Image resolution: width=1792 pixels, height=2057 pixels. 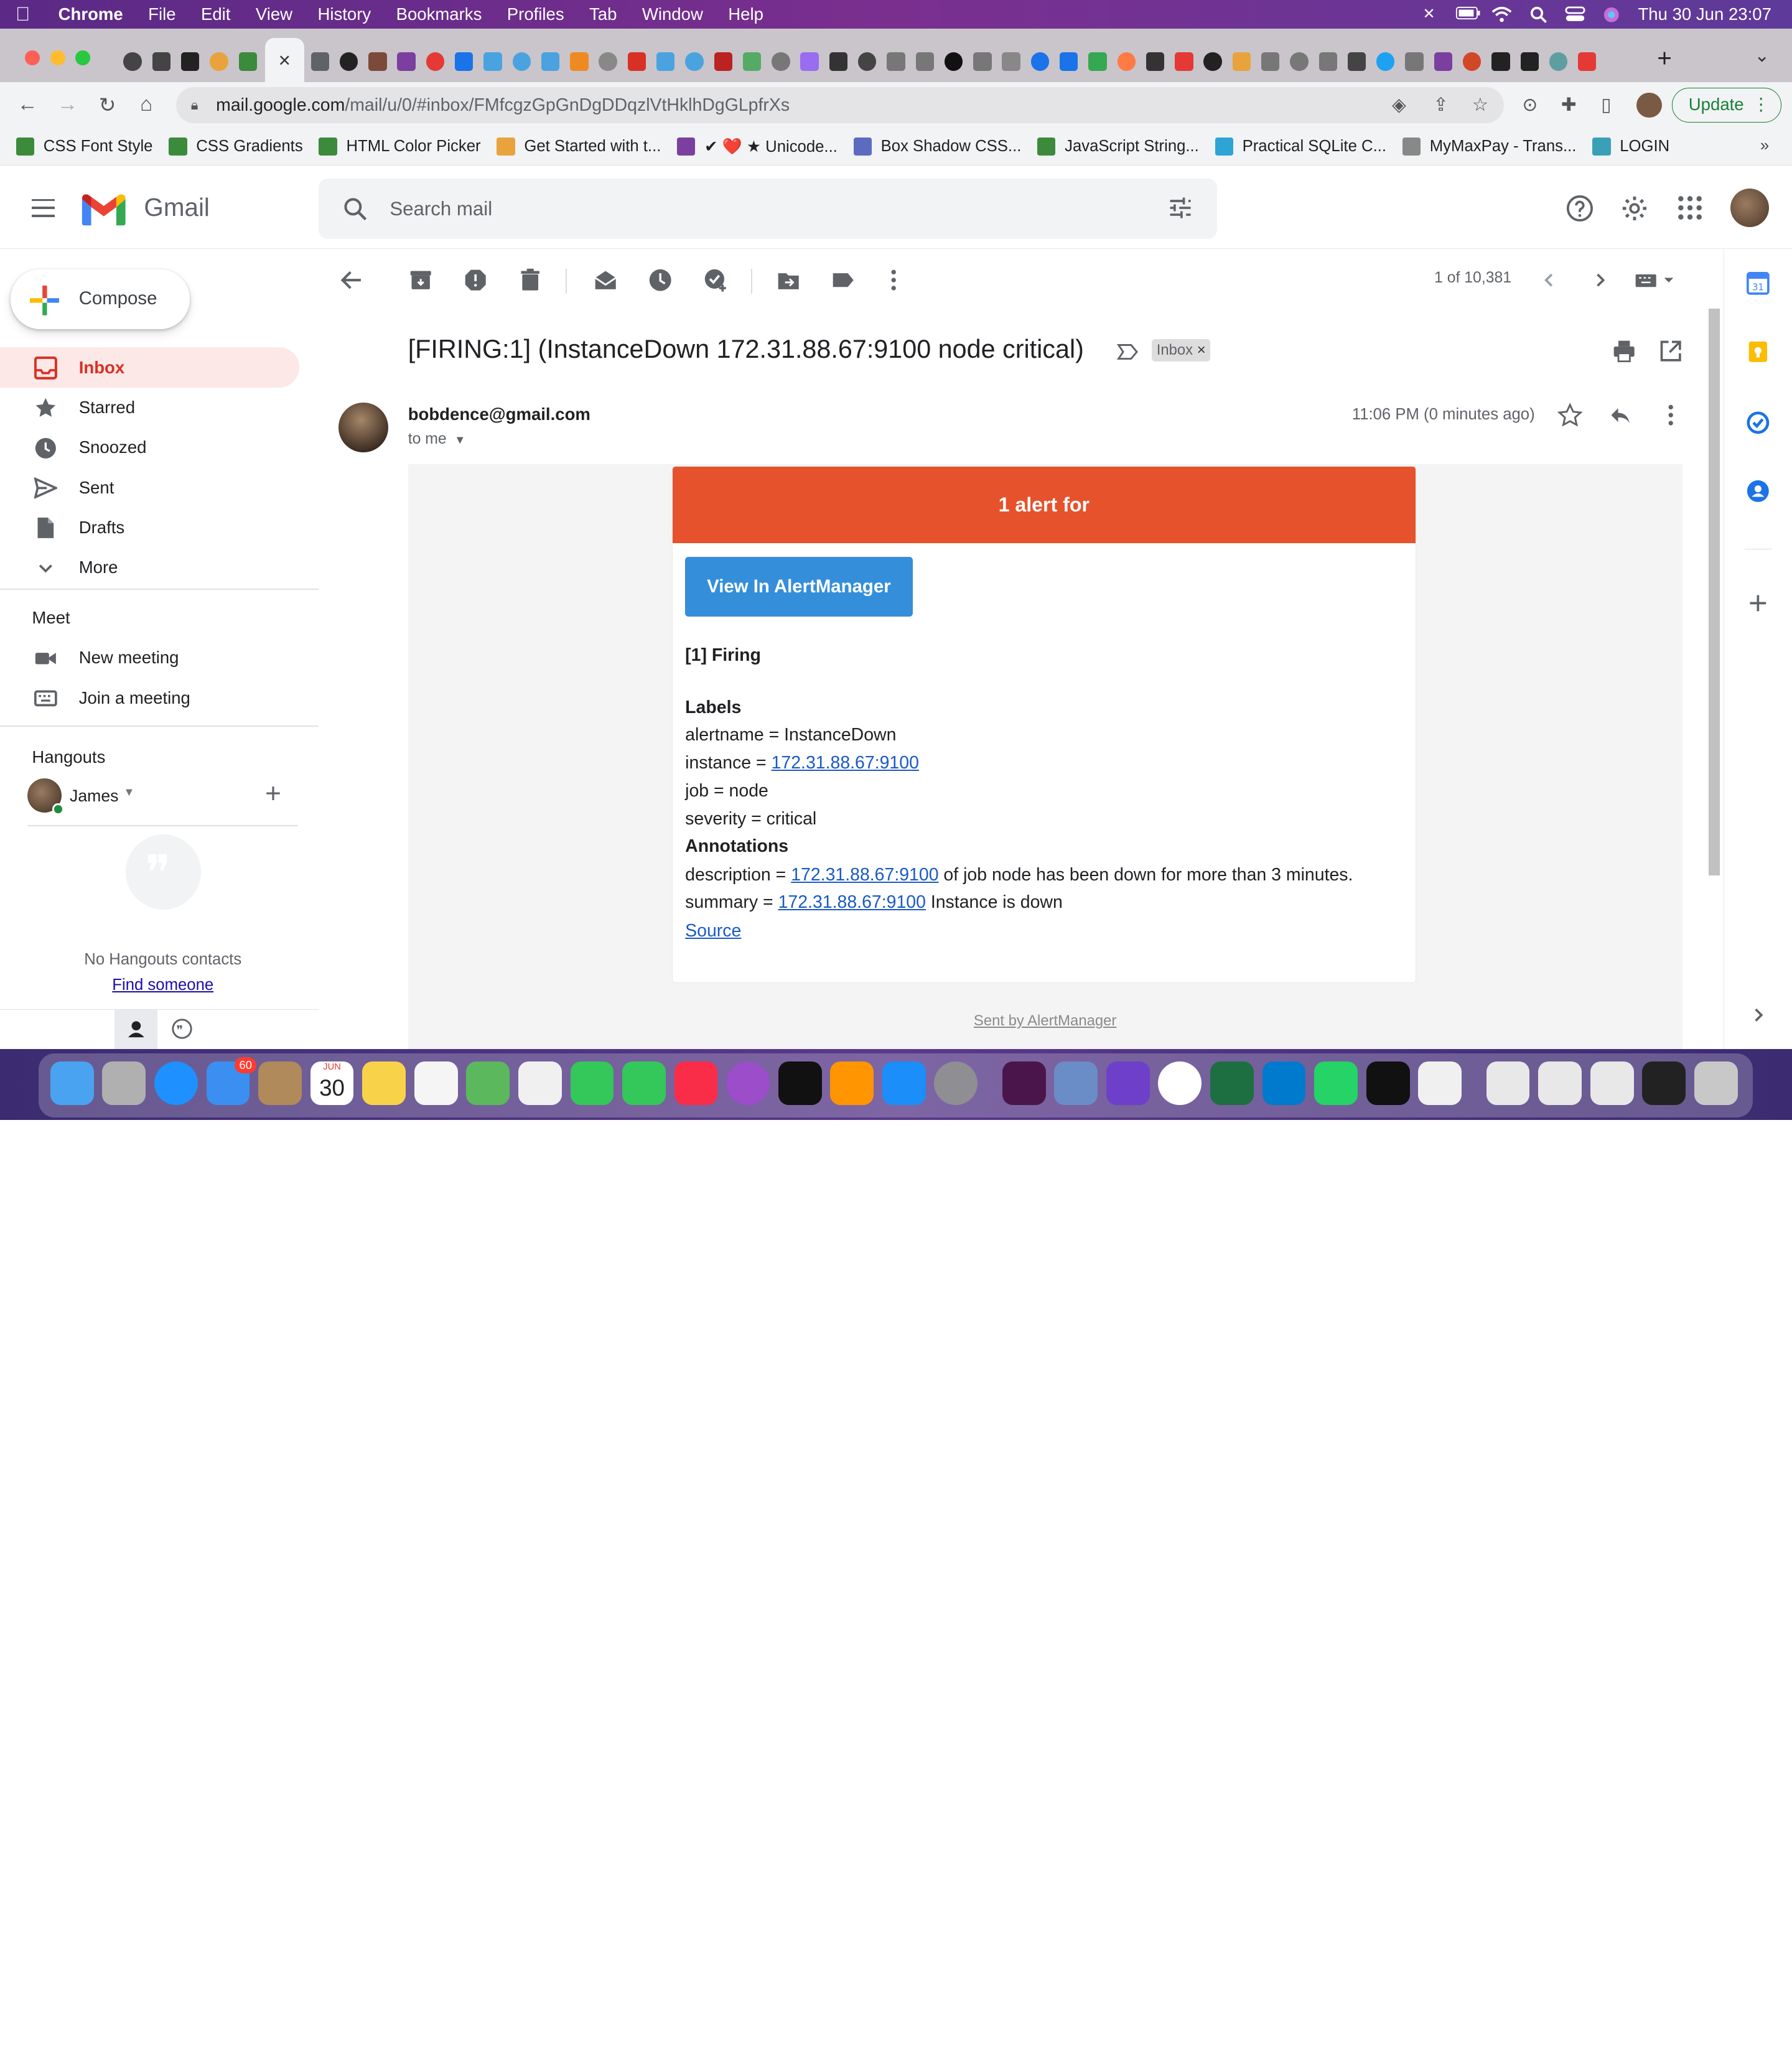 What do you see at coordinates (437, 439) in the screenshot?
I see `recipient-details: to me ▼` at bounding box center [437, 439].